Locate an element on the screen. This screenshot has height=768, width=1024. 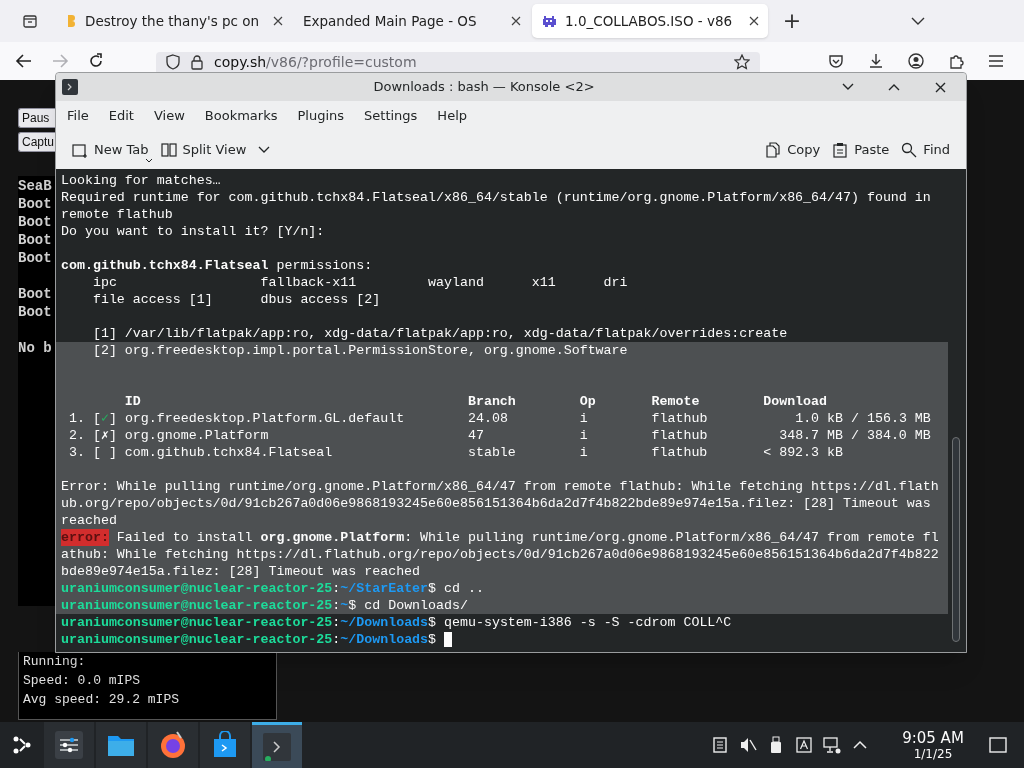
download-icon is located at coordinates (876, 61).